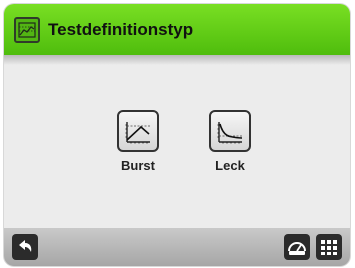  What do you see at coordinates (230, 165) in the screenshot?
I see `leck-label: Leck` at bounding box center [230, 165].